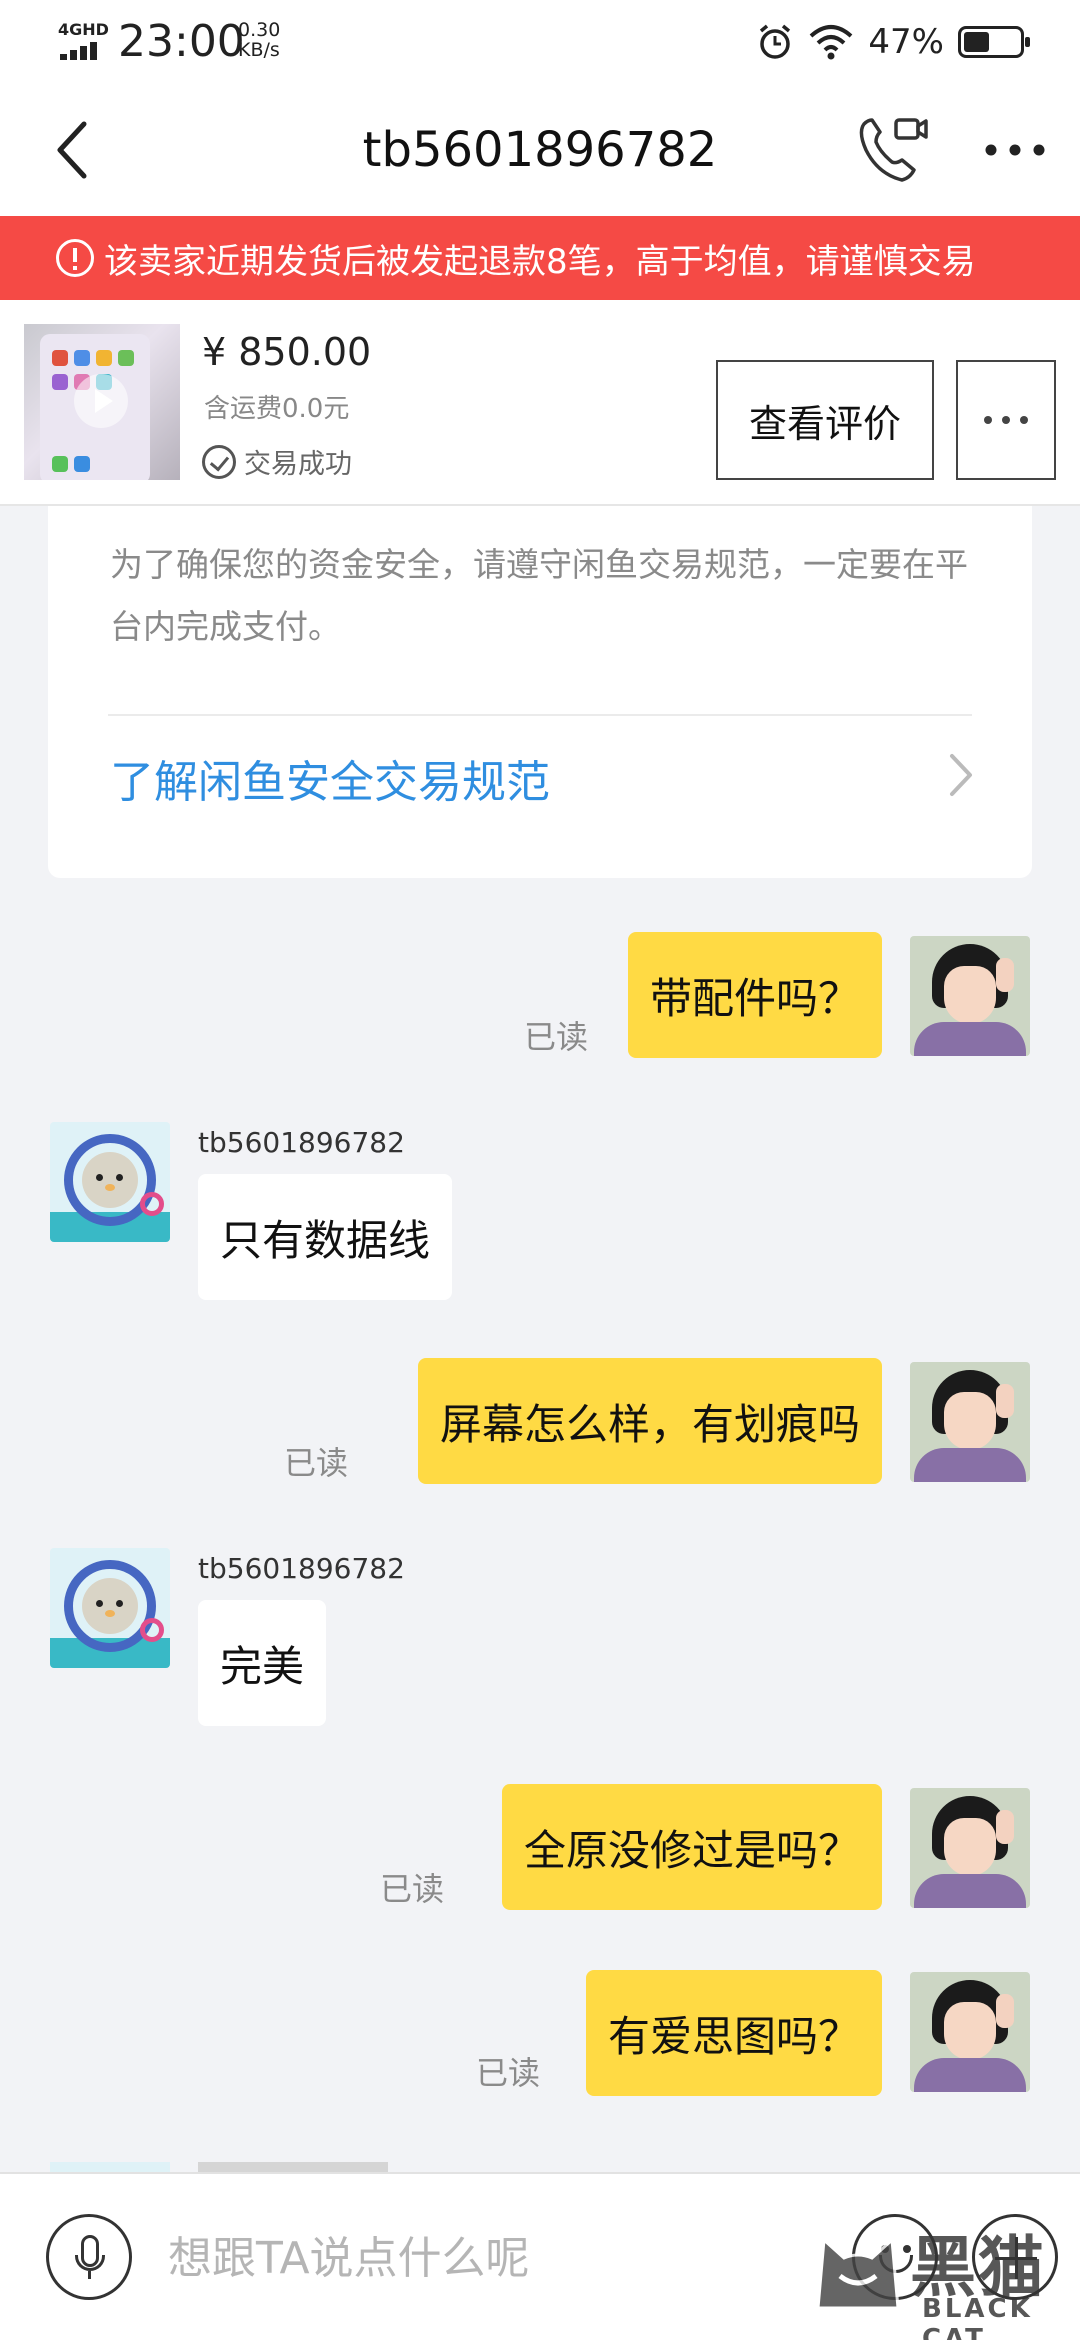 This screenshot has width=1080, height=2340. Describe the element at coordinates (298, 464) in the screenshot. I see `deal-status-text: 交易成功` at that location.